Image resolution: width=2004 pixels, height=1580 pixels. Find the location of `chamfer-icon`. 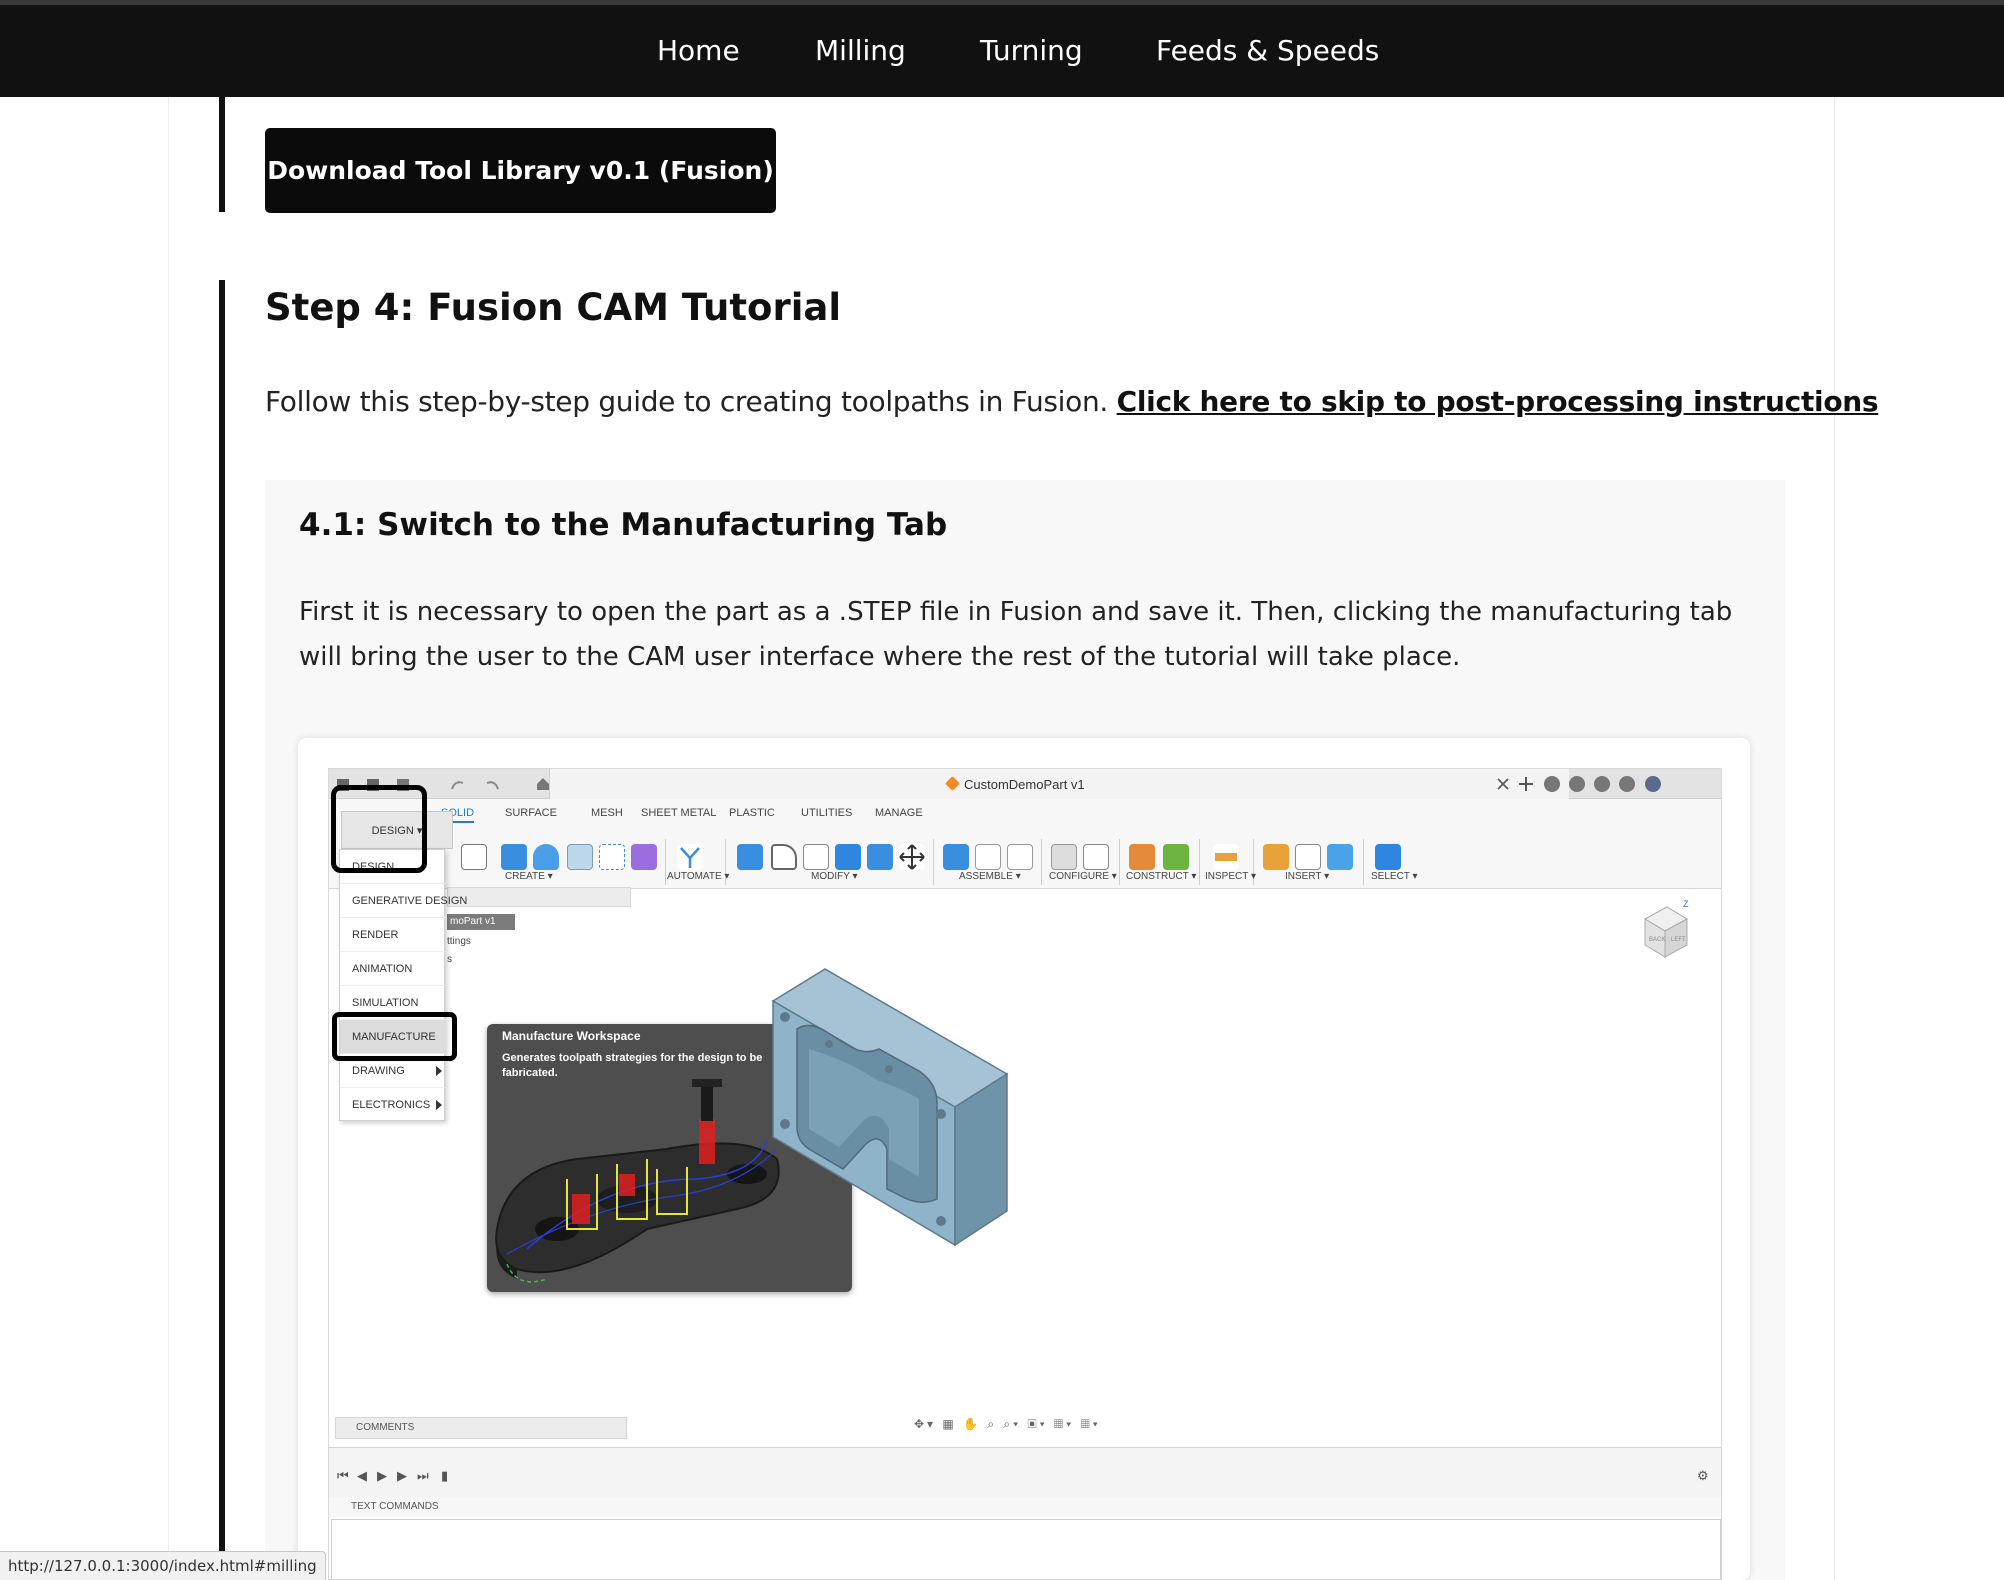

chamfer-icon is located at coordinates (816, 857).